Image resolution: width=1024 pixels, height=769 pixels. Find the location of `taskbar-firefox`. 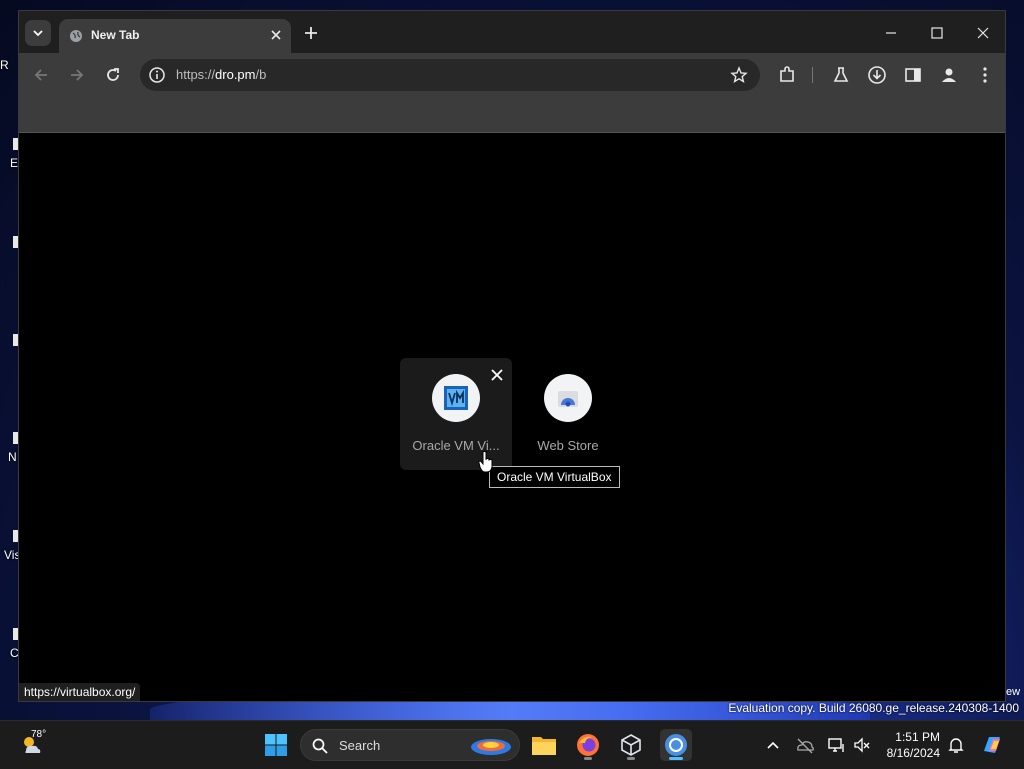

taskbar-firefox is located at coordinates (588, 745).